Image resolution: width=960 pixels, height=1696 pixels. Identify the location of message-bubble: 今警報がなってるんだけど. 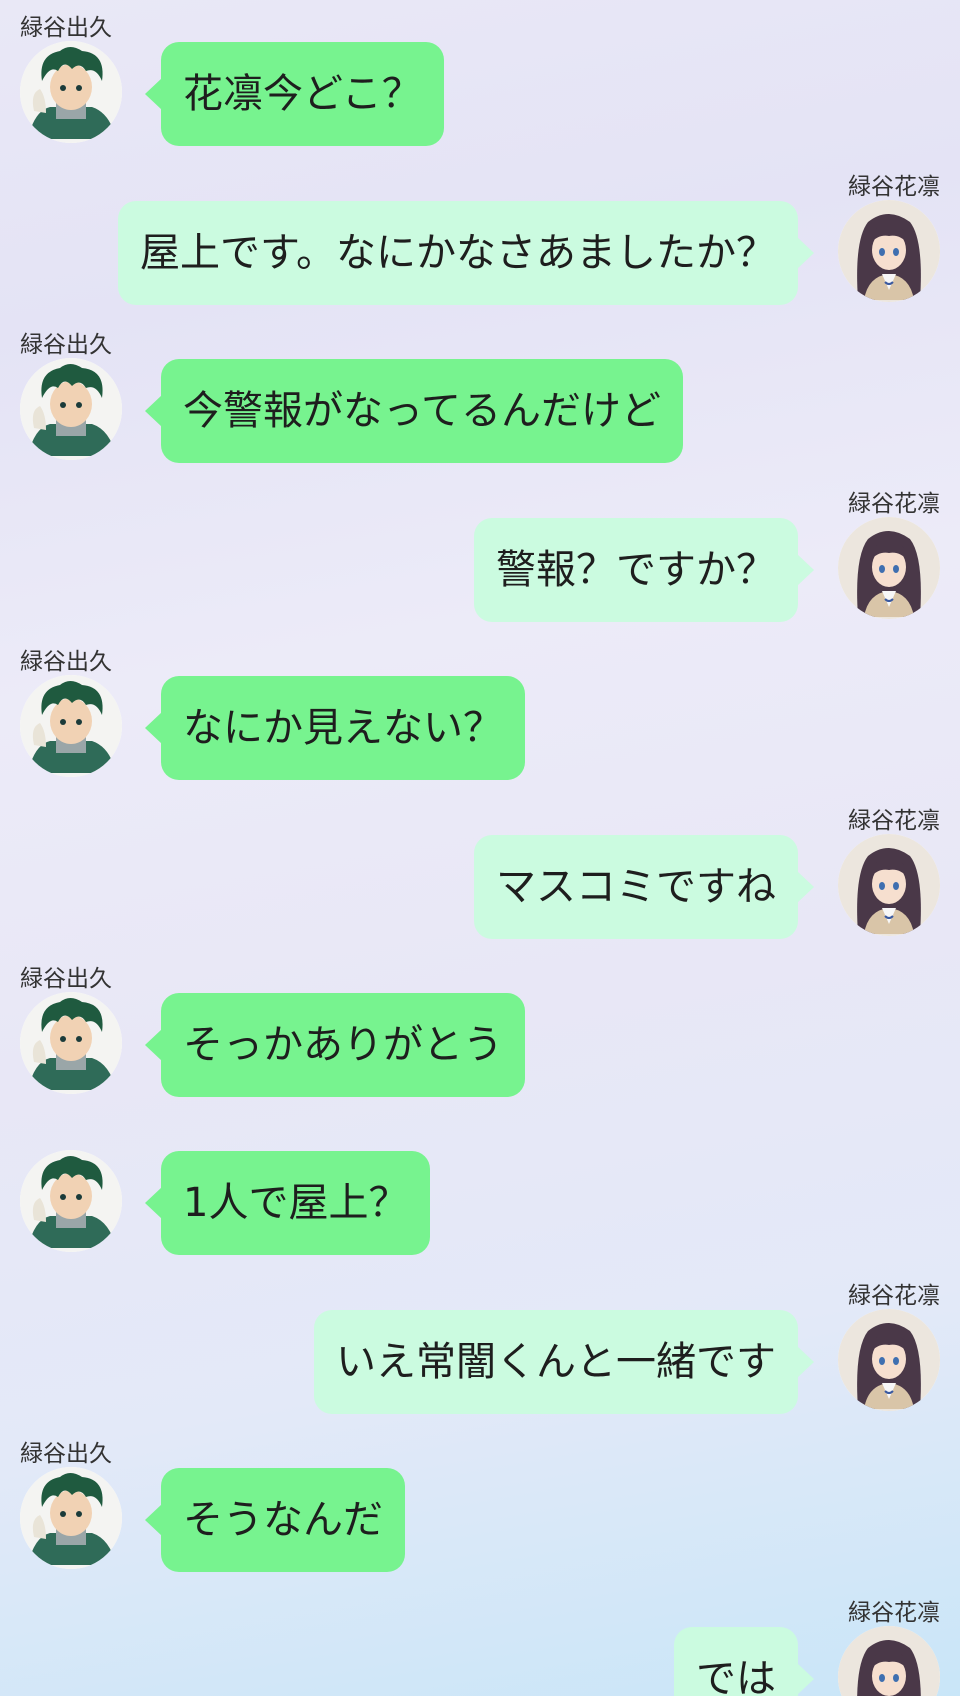
(414, 411).